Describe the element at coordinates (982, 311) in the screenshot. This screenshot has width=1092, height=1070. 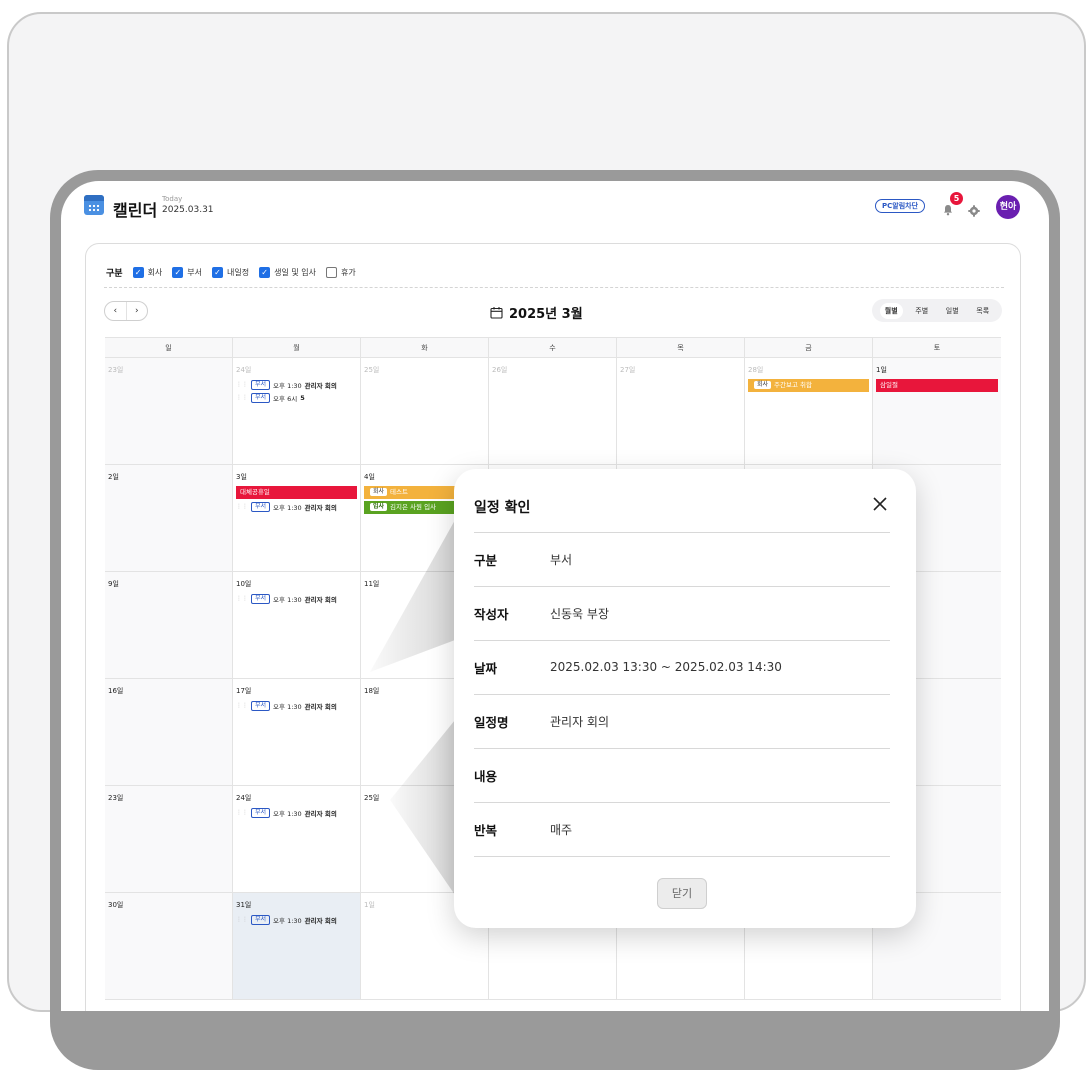
I see `view-list-tab: 목록` at that location.